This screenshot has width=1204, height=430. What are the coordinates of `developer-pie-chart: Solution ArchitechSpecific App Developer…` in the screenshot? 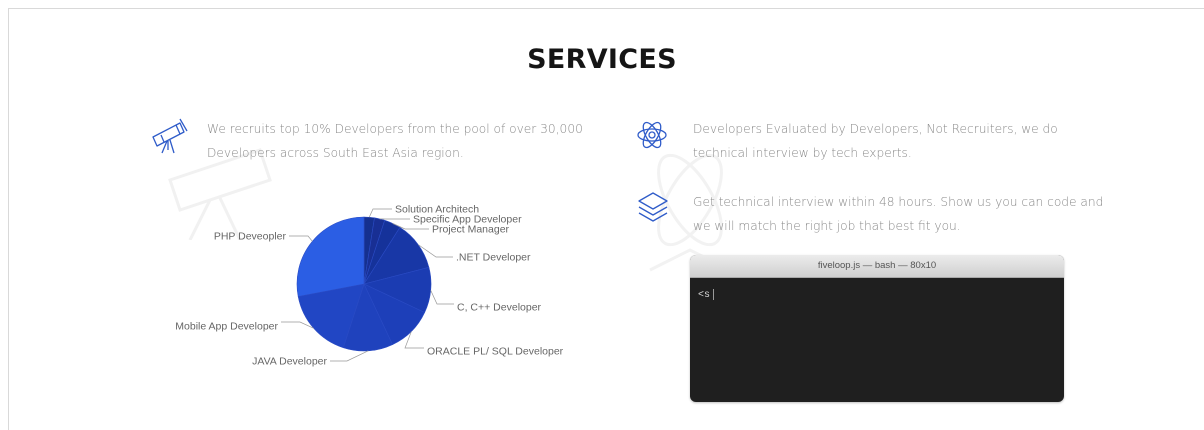 It's located at (369, 286).